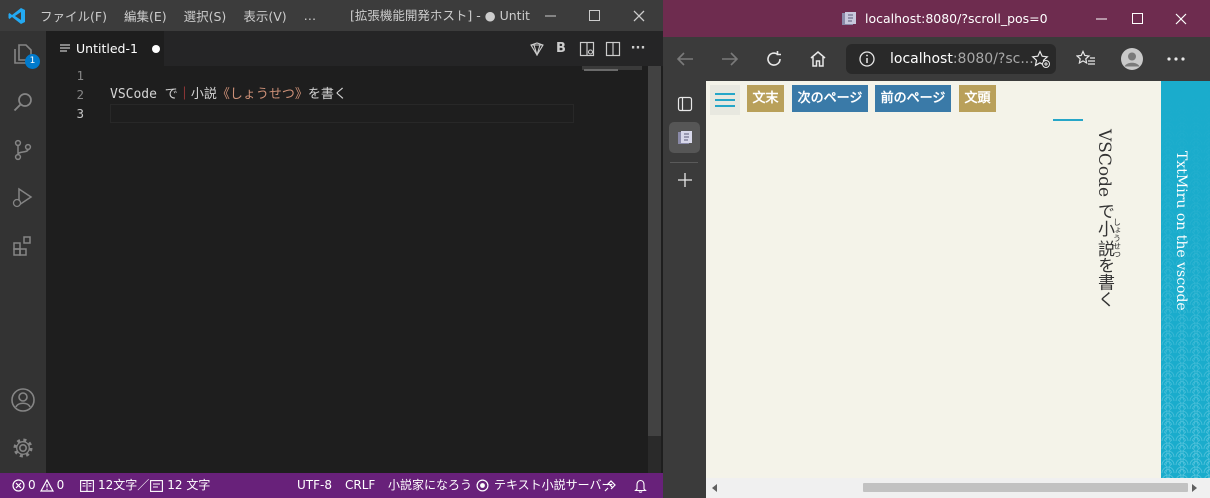 This screenshot has height=498, width=1210. I want to click on more-actions-button: ···, so click(638, 48).